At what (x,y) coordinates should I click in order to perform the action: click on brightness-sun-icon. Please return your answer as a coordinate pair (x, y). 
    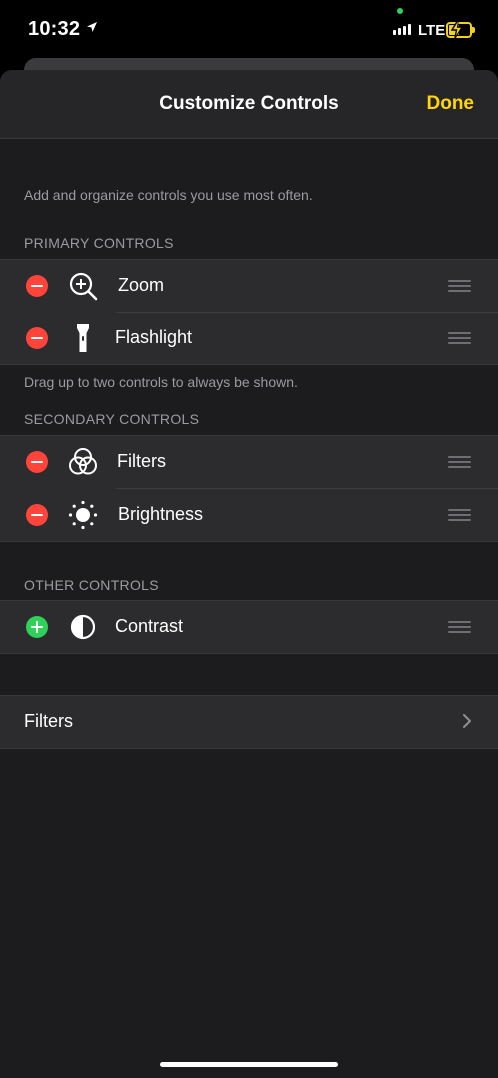
    Looking at the image, I should click on (83, 515).